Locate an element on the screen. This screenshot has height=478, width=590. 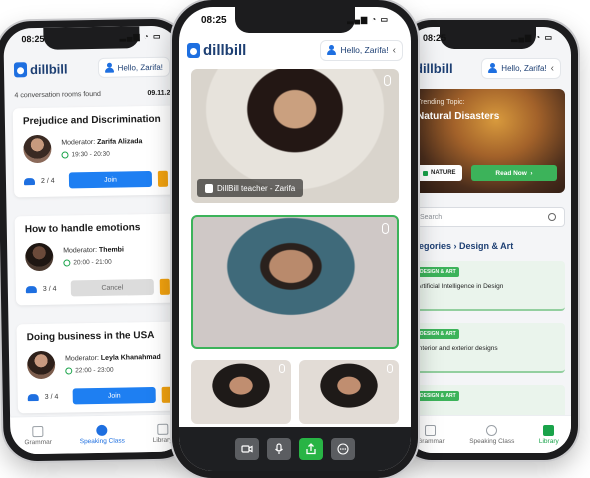
room-title: How to handle emotions is located at coordinates (82, 229).